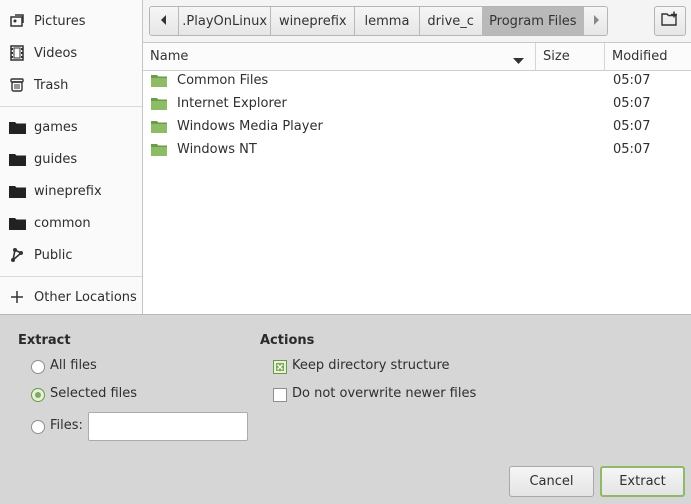  I want to click on sidebar-item-videos: Videos, so click(71, 53).